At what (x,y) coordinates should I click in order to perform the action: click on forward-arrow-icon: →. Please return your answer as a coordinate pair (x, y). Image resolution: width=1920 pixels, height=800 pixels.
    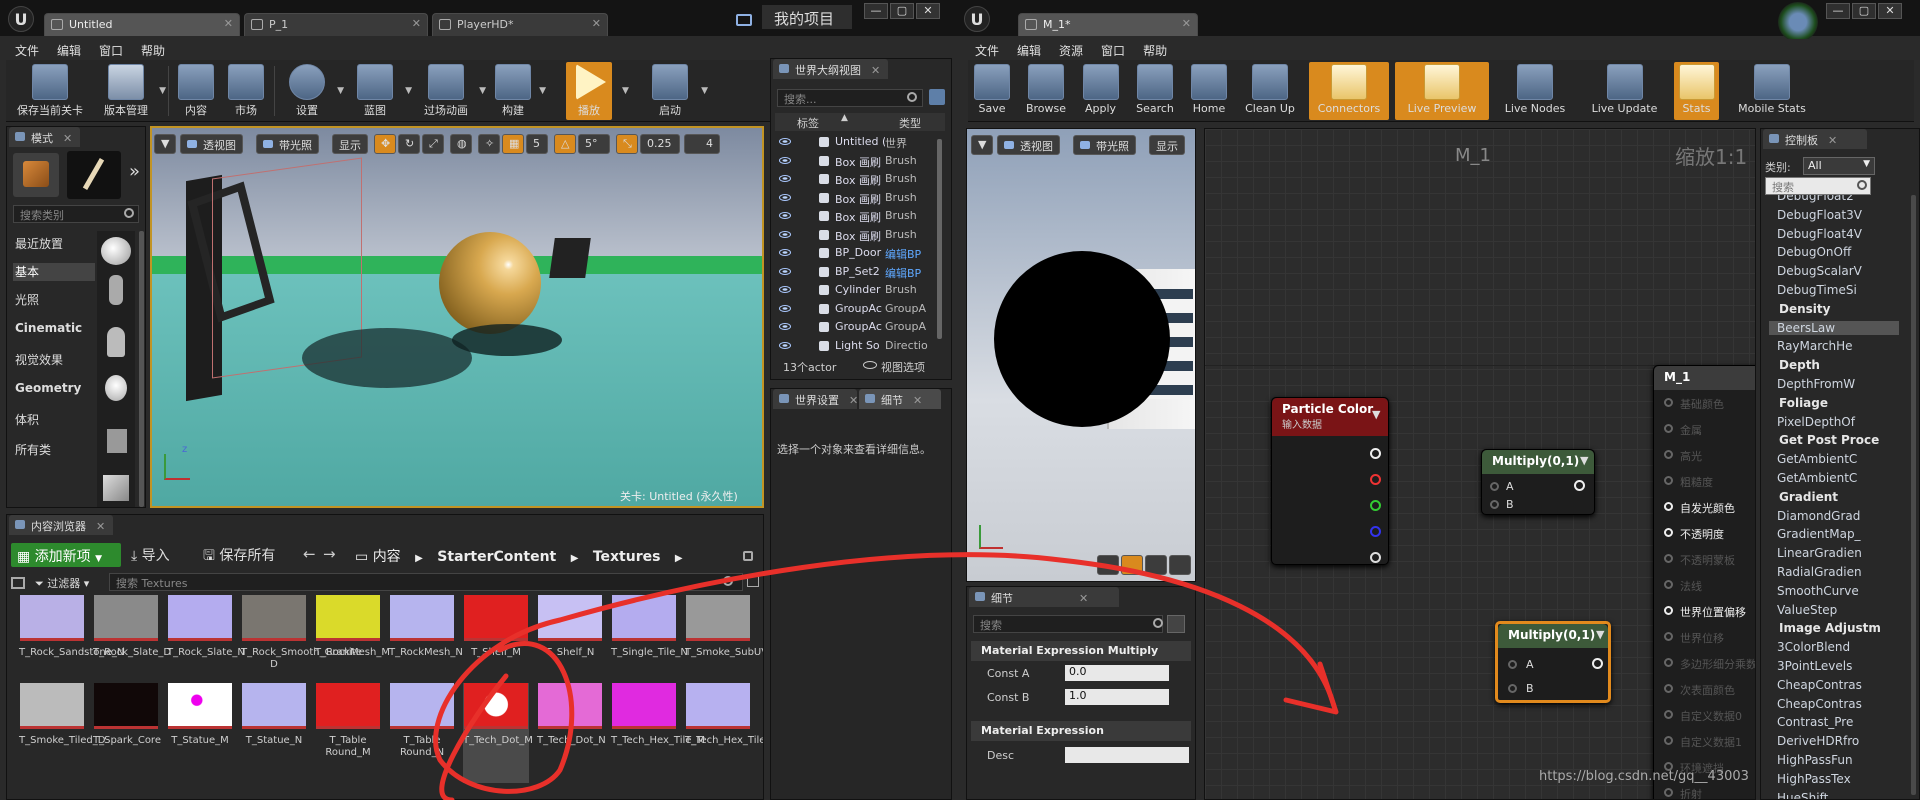
    Looking at the image, I should click on (329, 554).